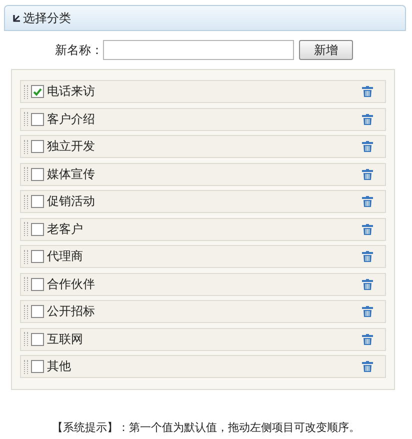 Image resolution: width=412 pixels, height=439 pixels. What do you see at coordinates (71, 146) in the screenshot?
I see `item-label: 独立开发` at bounding box center [71, 146].